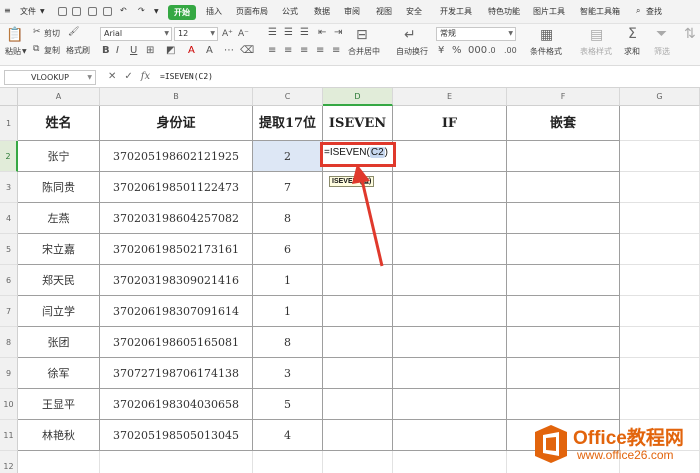  What do you see at coordinates (62, 11) in the screenshot?
I see `save-icon` at bounding box center [62, 11].